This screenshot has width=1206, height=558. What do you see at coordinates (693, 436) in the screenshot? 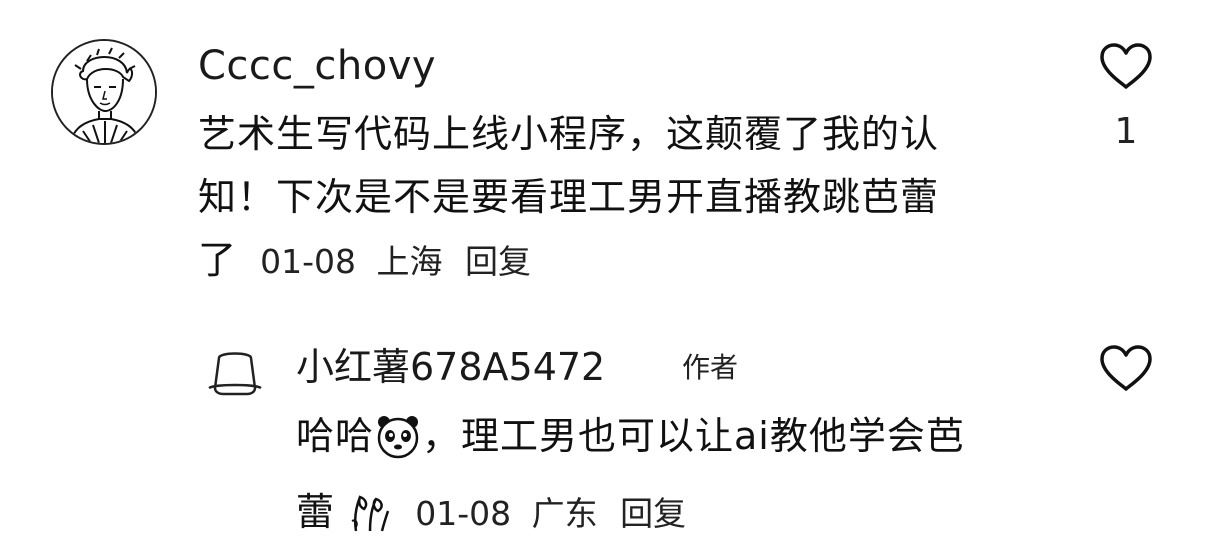
I see `reply-text-part: ，理工男也可以让ai教他学会芭` at bounding box center [693, 436].